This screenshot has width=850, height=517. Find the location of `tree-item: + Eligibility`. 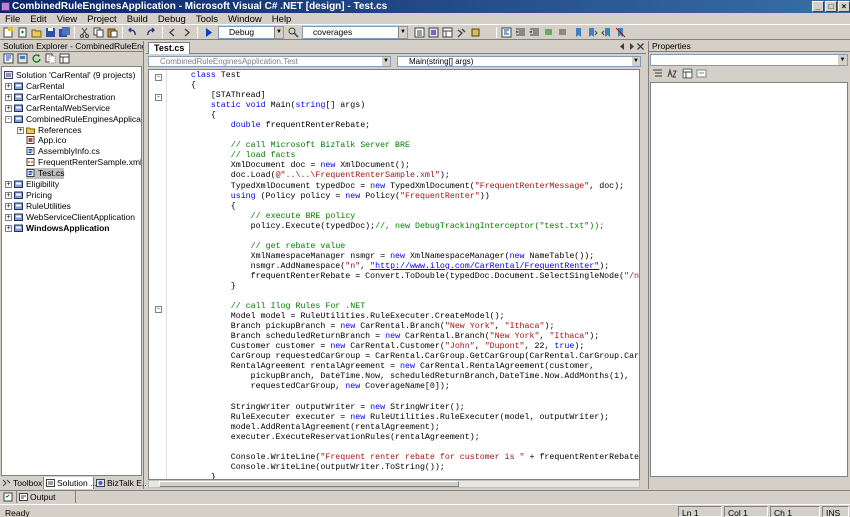

tree-item: + Eligibility is located at coordinates (32, 184).